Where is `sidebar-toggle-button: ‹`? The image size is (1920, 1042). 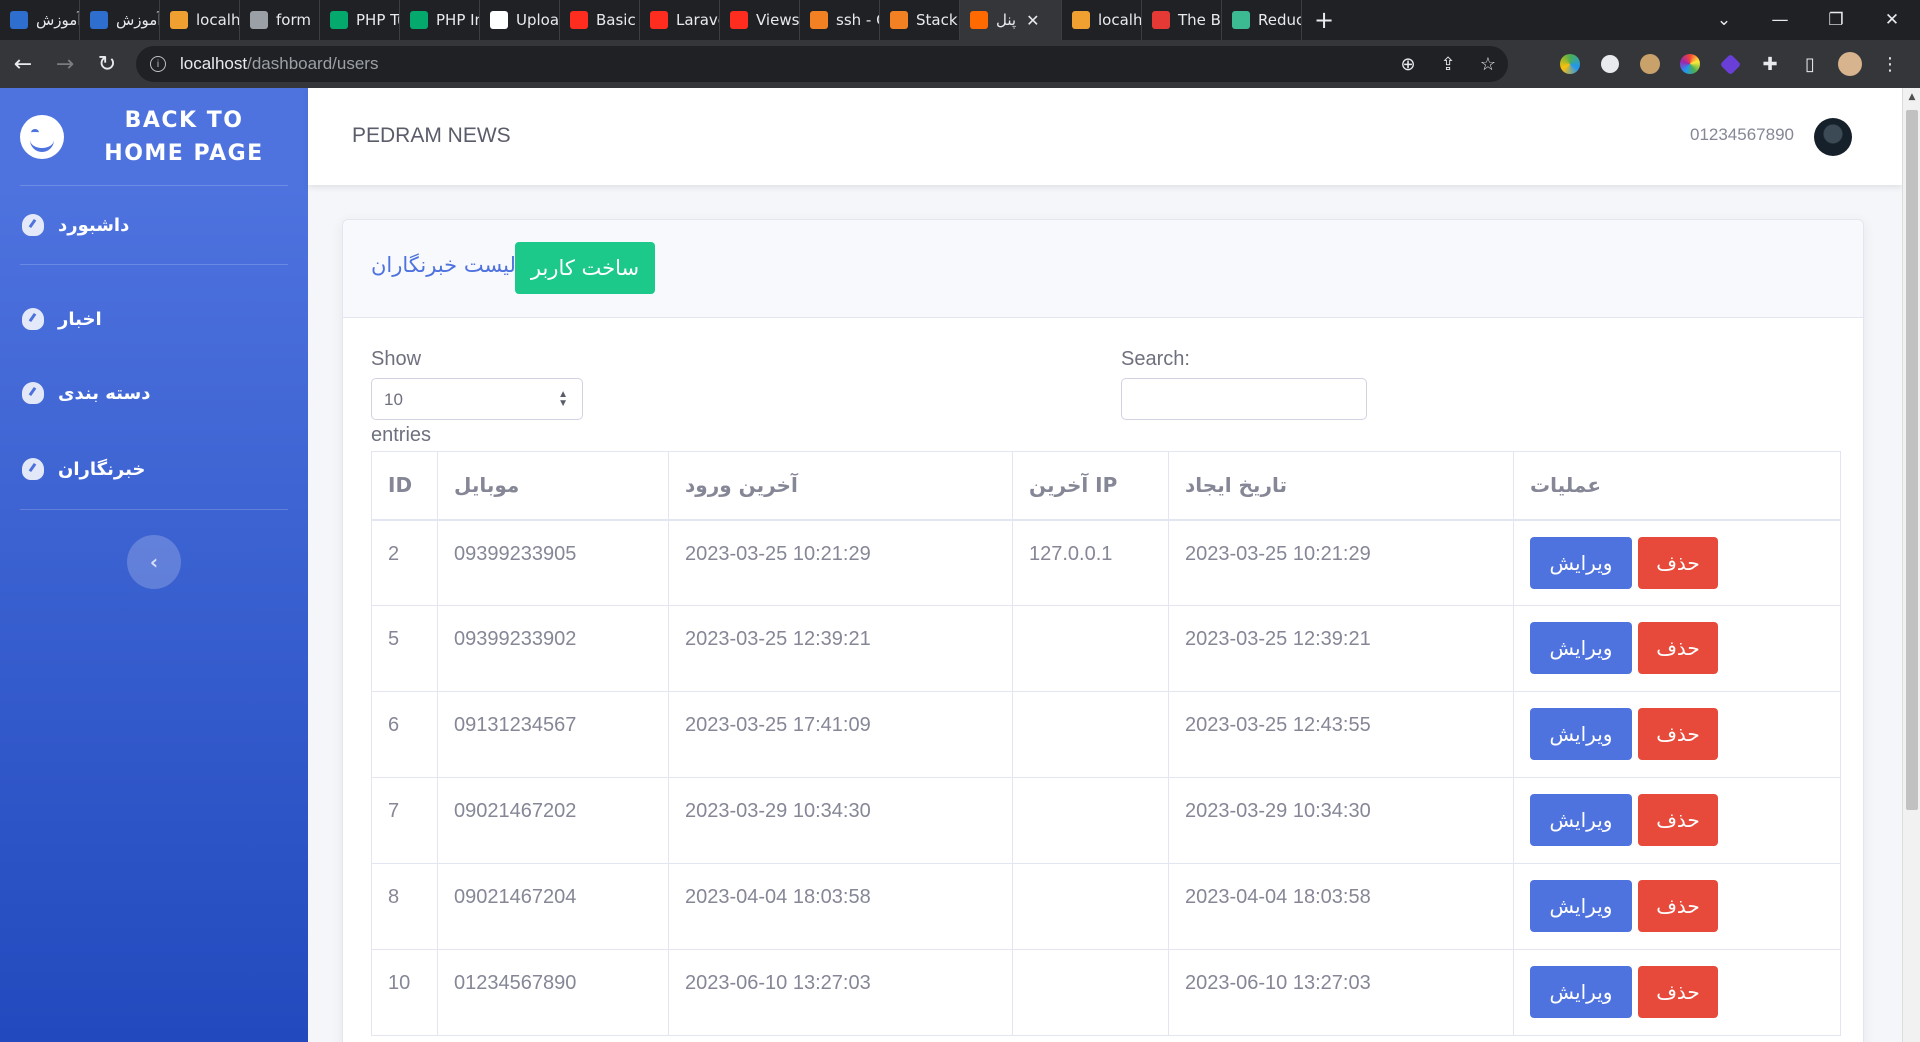 sidebar-toggle-button: ‹ is located at coordinates (154, 562).